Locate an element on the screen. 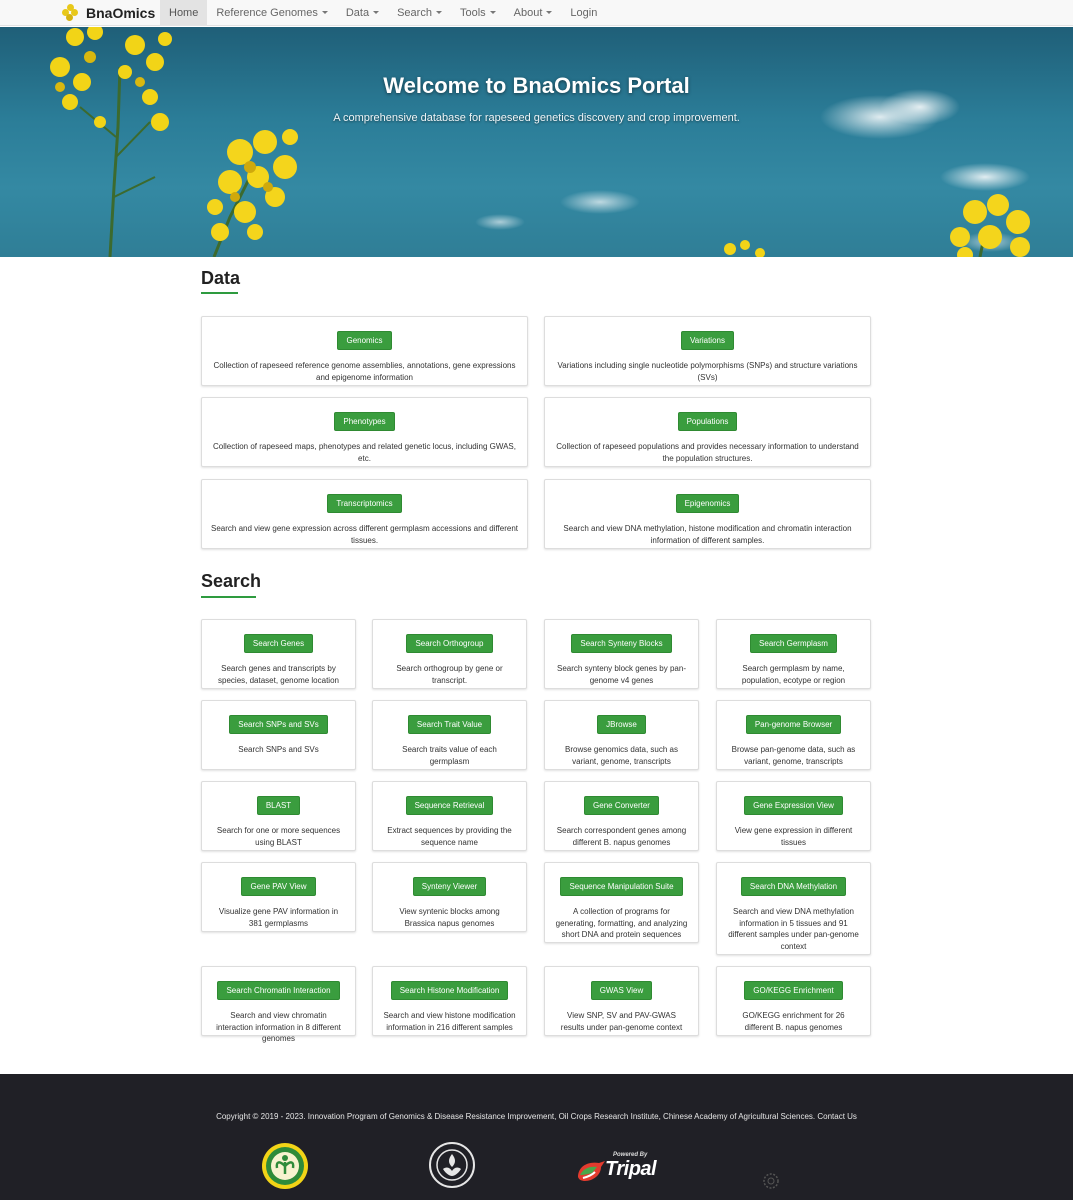 The width and height of the screenshot is (1073, 1200). search-snps-svs-button: Search SNPs and SVs is located at coordinates (278, 724).